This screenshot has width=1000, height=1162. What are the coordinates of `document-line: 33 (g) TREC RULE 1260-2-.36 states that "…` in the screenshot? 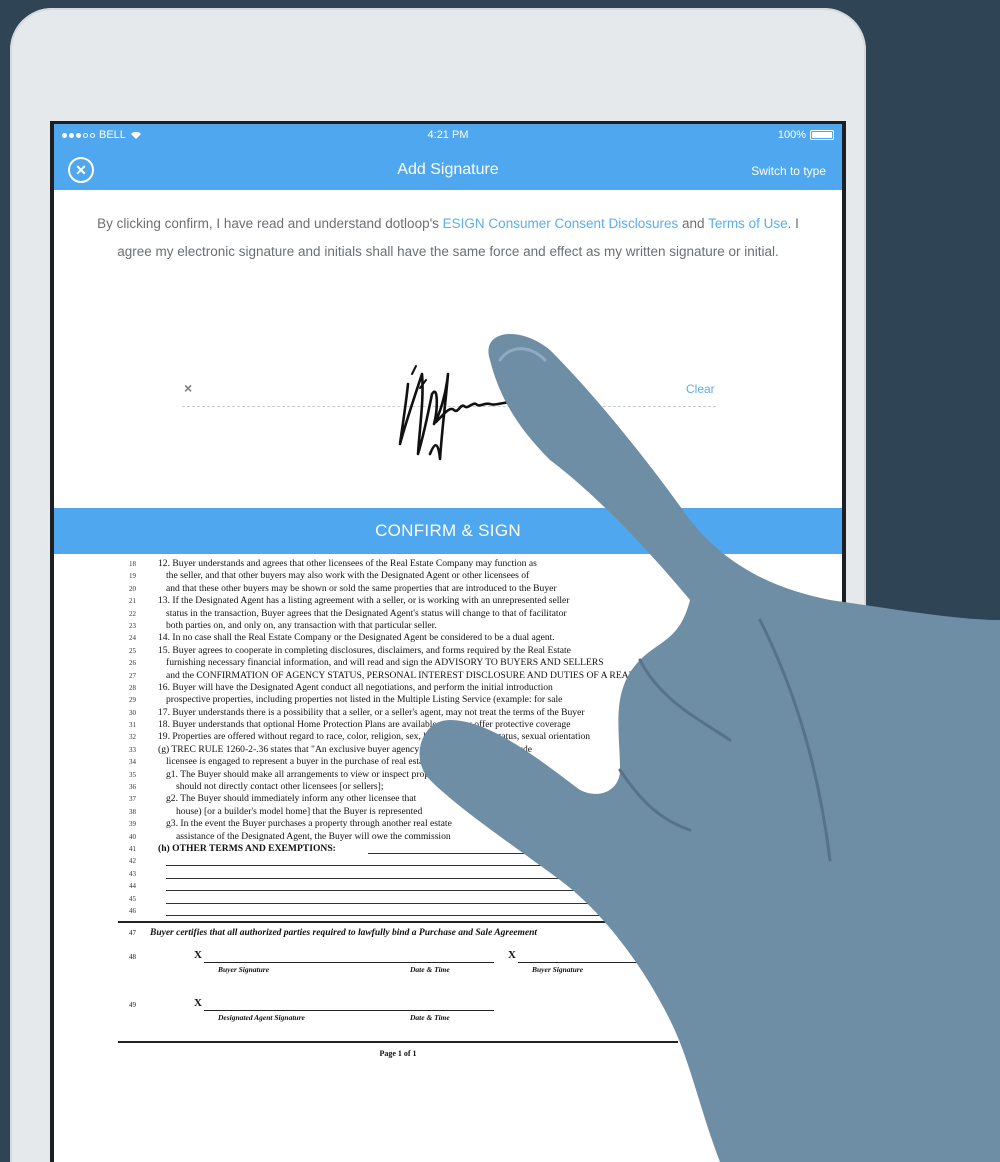 It's located at (478, 750).